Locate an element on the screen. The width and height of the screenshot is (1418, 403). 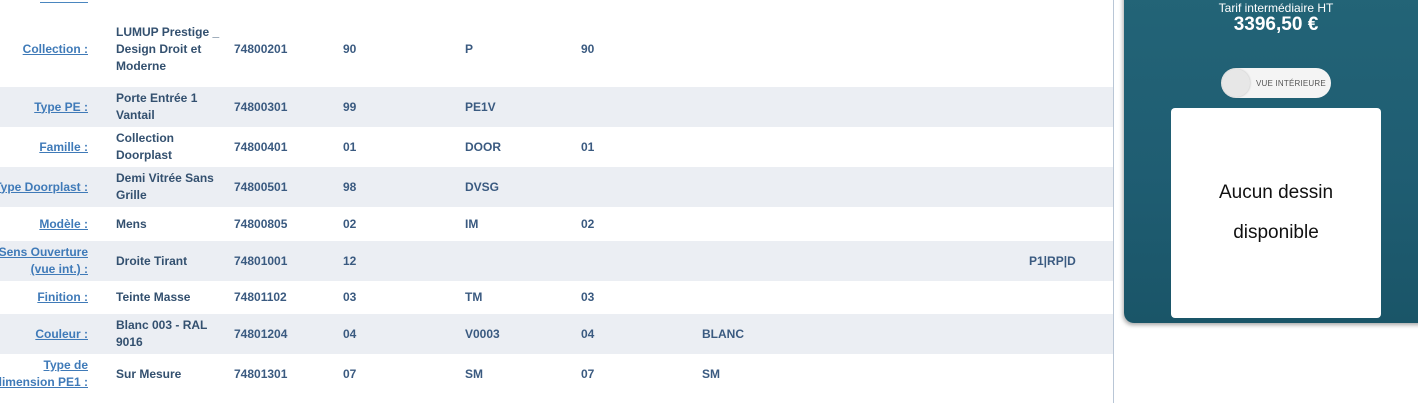
row-value-1: 74800805 is located at coordinates (261, 223).